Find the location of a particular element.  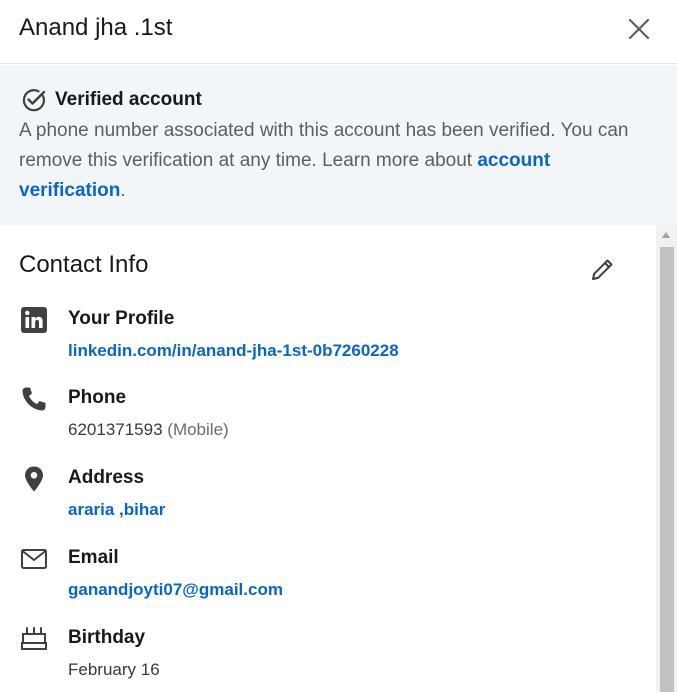

contact-item-email: Email ganandjoyti07@gmail.com is located at coordinates (328, 581).